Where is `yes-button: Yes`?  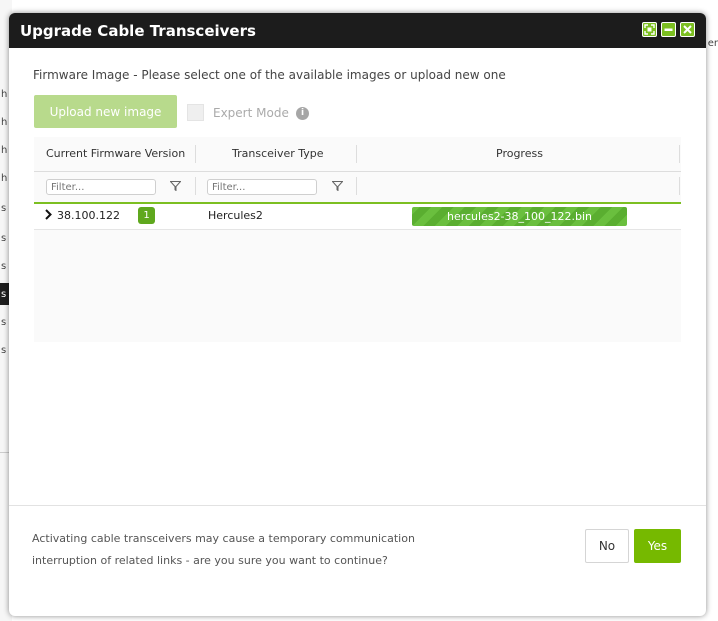
yes-button: Yes is located at coordinates (657, 546).